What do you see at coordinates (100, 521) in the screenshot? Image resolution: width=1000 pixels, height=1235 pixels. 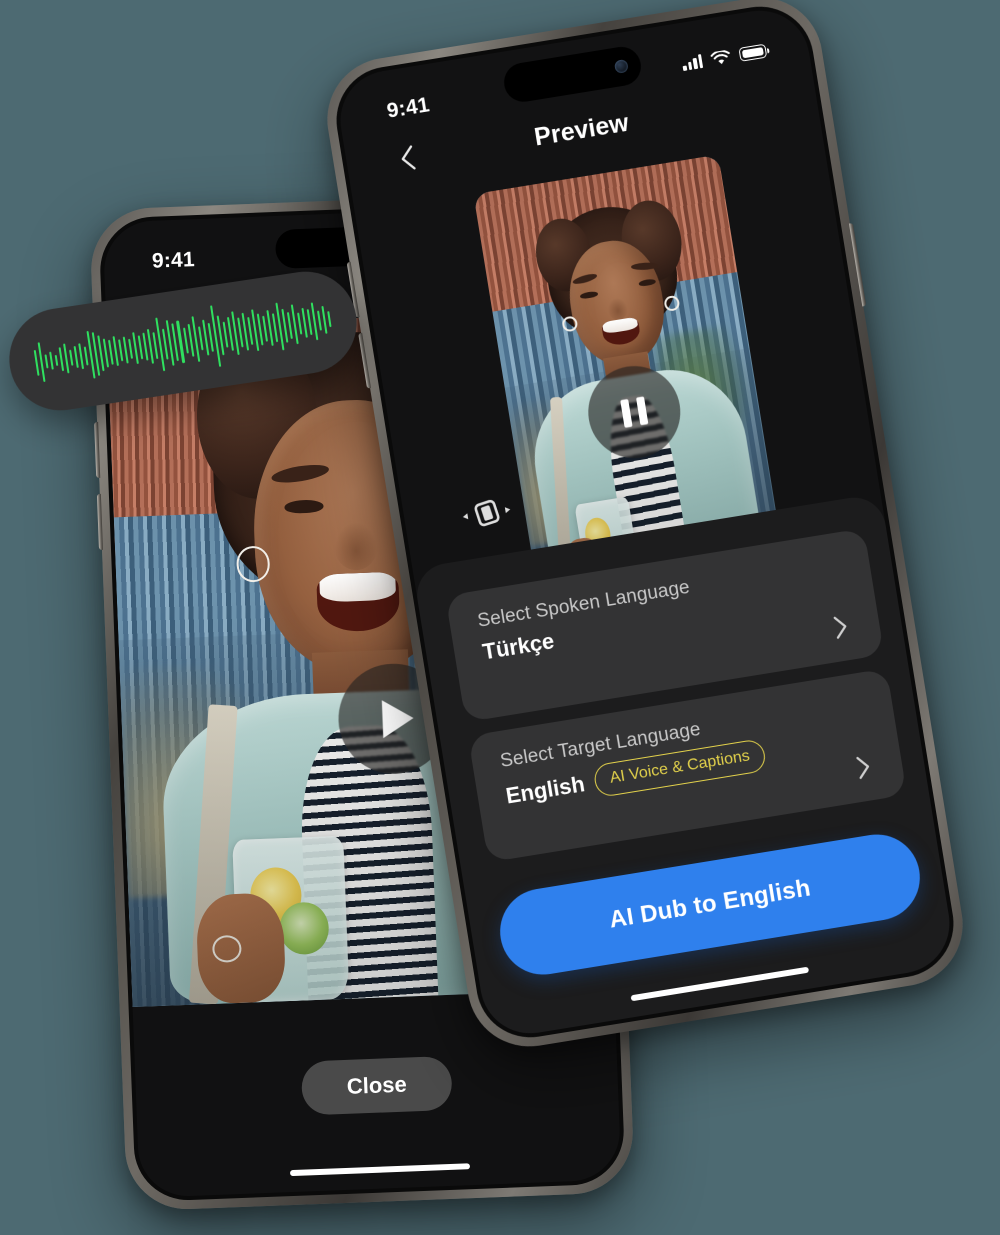 I see `volume-down-button` at bounding box center [100, 521].